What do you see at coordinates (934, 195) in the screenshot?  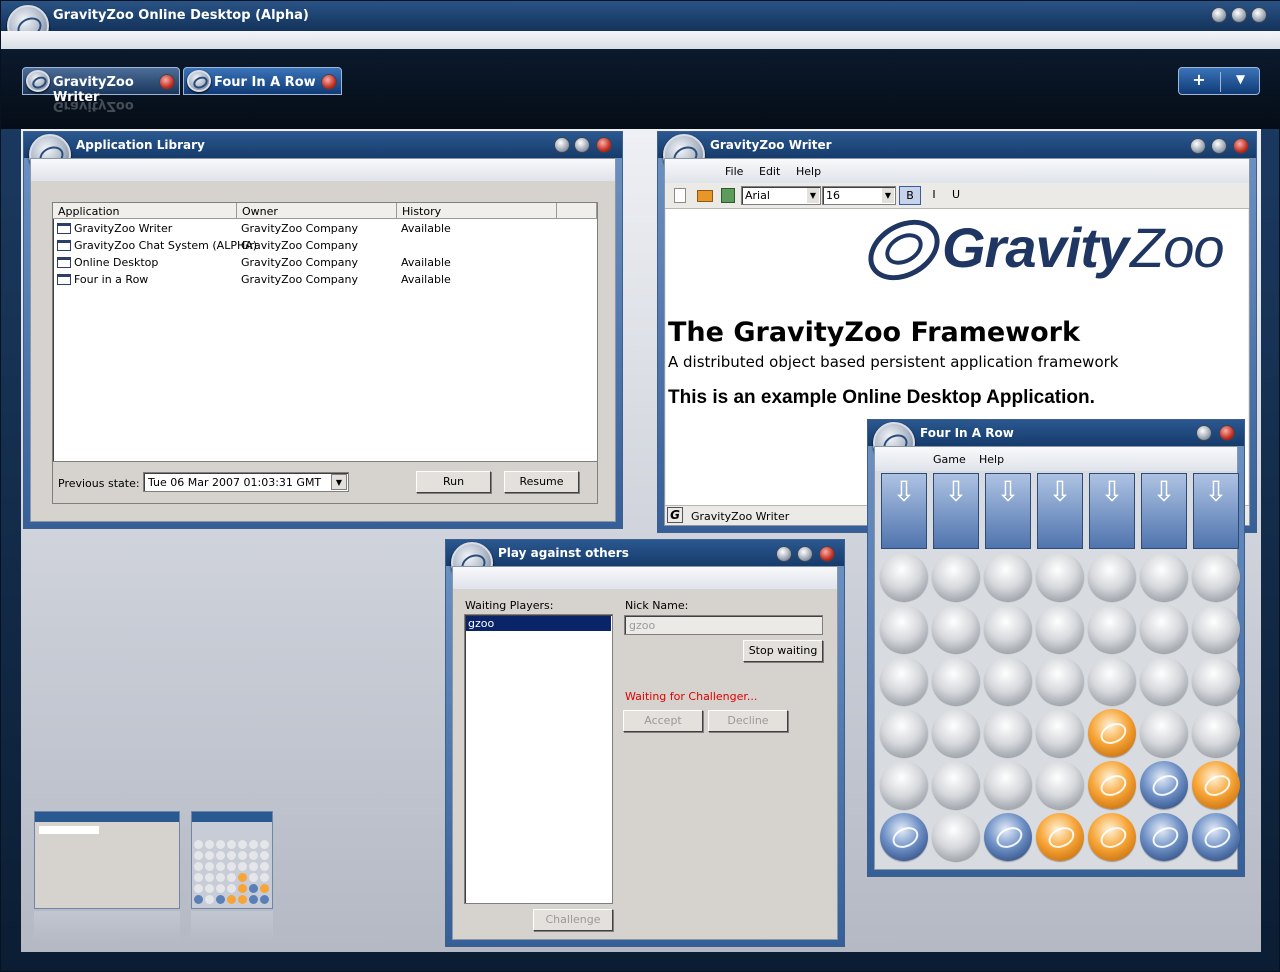 I see `italic-button: I` at bounding box center [934, 195].